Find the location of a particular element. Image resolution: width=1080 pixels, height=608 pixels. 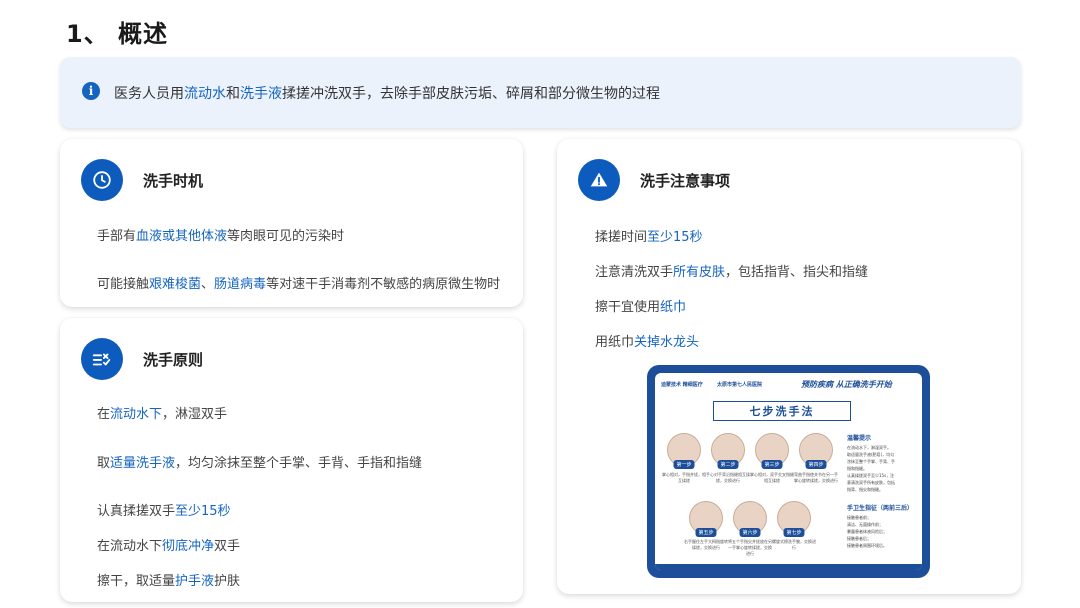

step-caption: 掌心相对，双手交叉指缝相互揉搓 is located at coordinates (772, 477).